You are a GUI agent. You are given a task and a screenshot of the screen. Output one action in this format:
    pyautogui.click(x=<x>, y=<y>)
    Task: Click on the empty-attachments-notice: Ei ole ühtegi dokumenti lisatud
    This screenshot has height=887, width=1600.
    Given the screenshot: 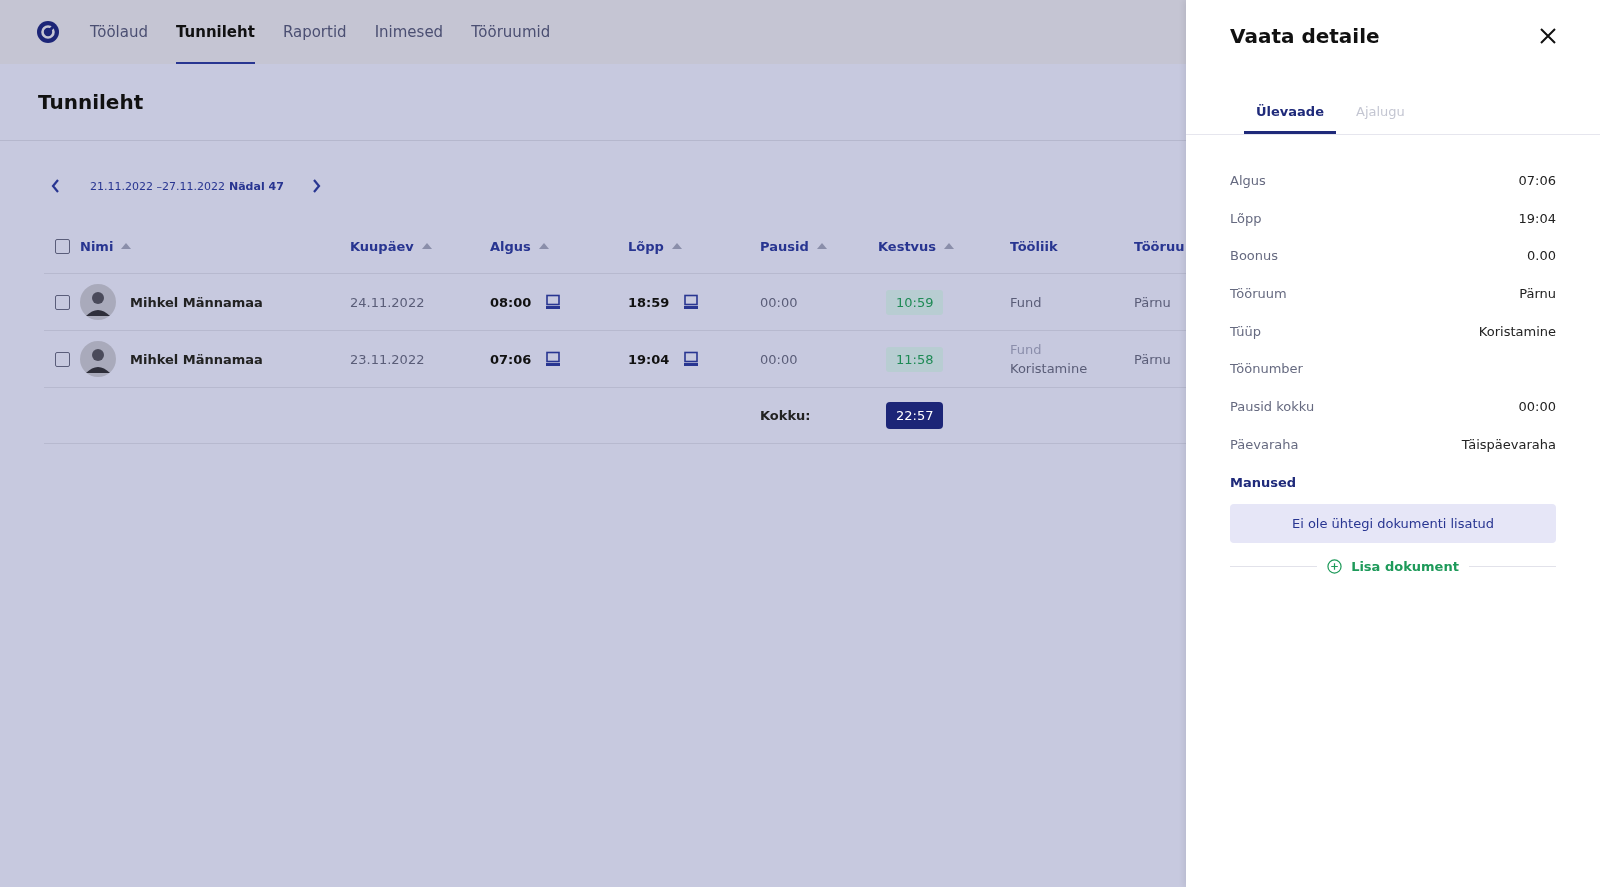 What is the action you would take?
    pyautogui.click(x=1393, y=523)
    